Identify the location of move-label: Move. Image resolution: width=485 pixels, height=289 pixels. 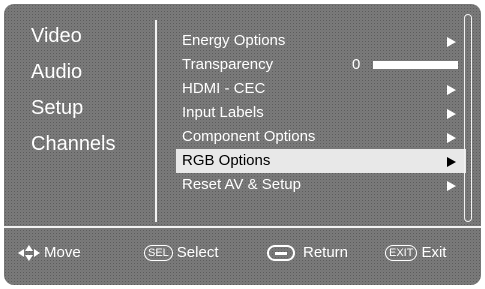
(62, 252).